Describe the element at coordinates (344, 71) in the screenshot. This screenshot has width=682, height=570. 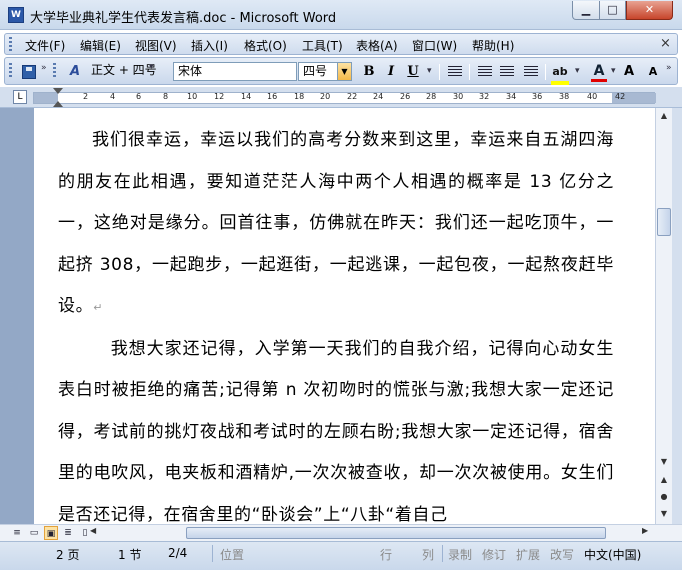
I see `font-size-dropdown-arrow-icon: ▼` at that location.